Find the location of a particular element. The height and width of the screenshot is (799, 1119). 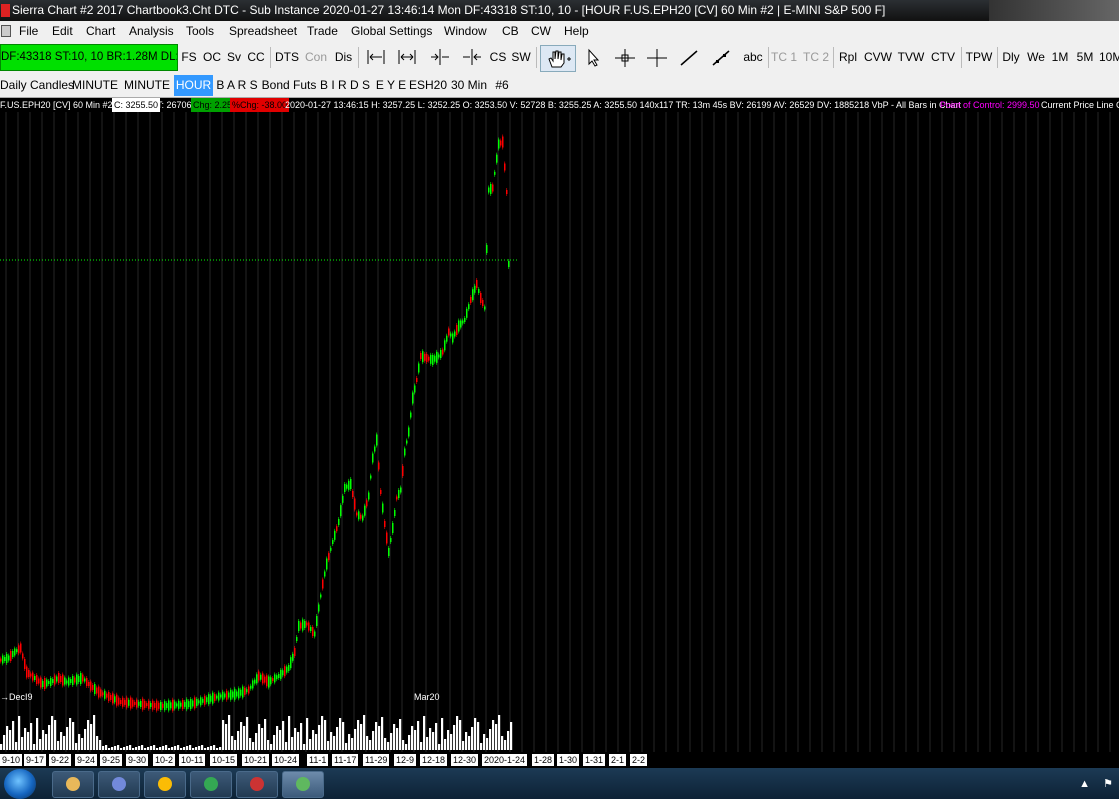

tab-minute-2: MINUTE is located at coordinates (147, 85).